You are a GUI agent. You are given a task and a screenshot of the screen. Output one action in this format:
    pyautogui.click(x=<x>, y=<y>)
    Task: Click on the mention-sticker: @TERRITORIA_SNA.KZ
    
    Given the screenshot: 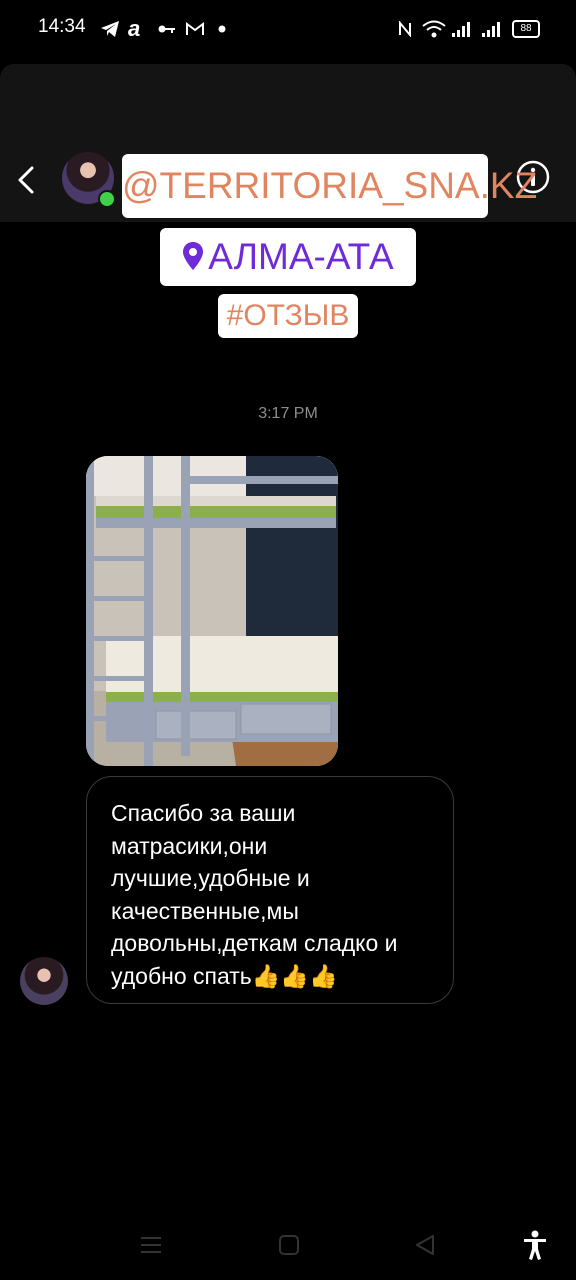 What is the action you would take?
    pyautogui.click(x=329, y=186)
    